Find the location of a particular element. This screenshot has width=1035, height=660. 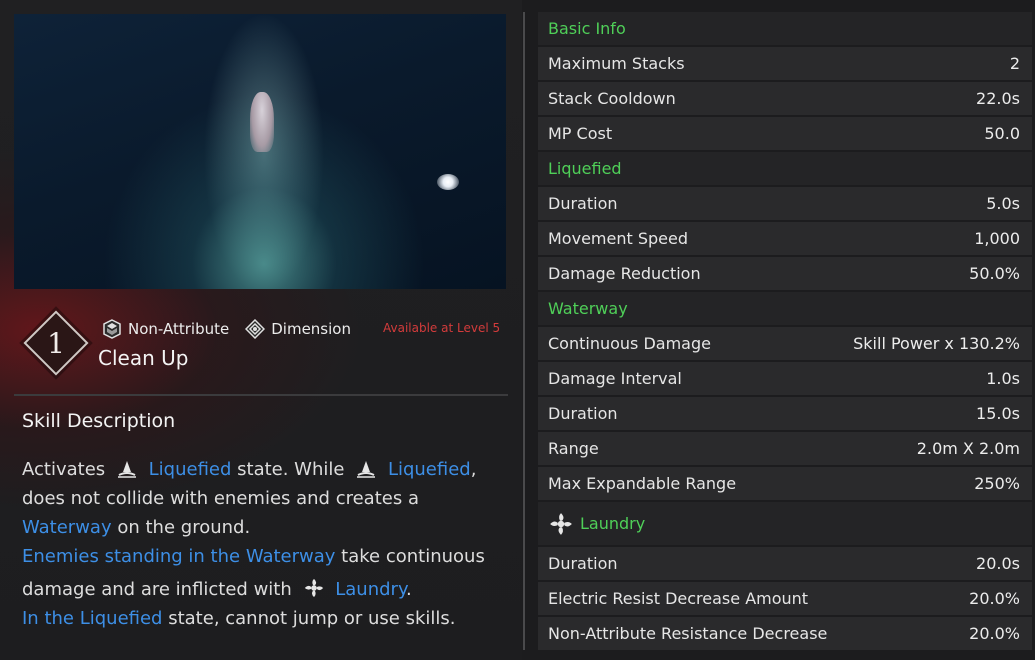

stat-value: 22.0s is located at coordinates (998, 98).